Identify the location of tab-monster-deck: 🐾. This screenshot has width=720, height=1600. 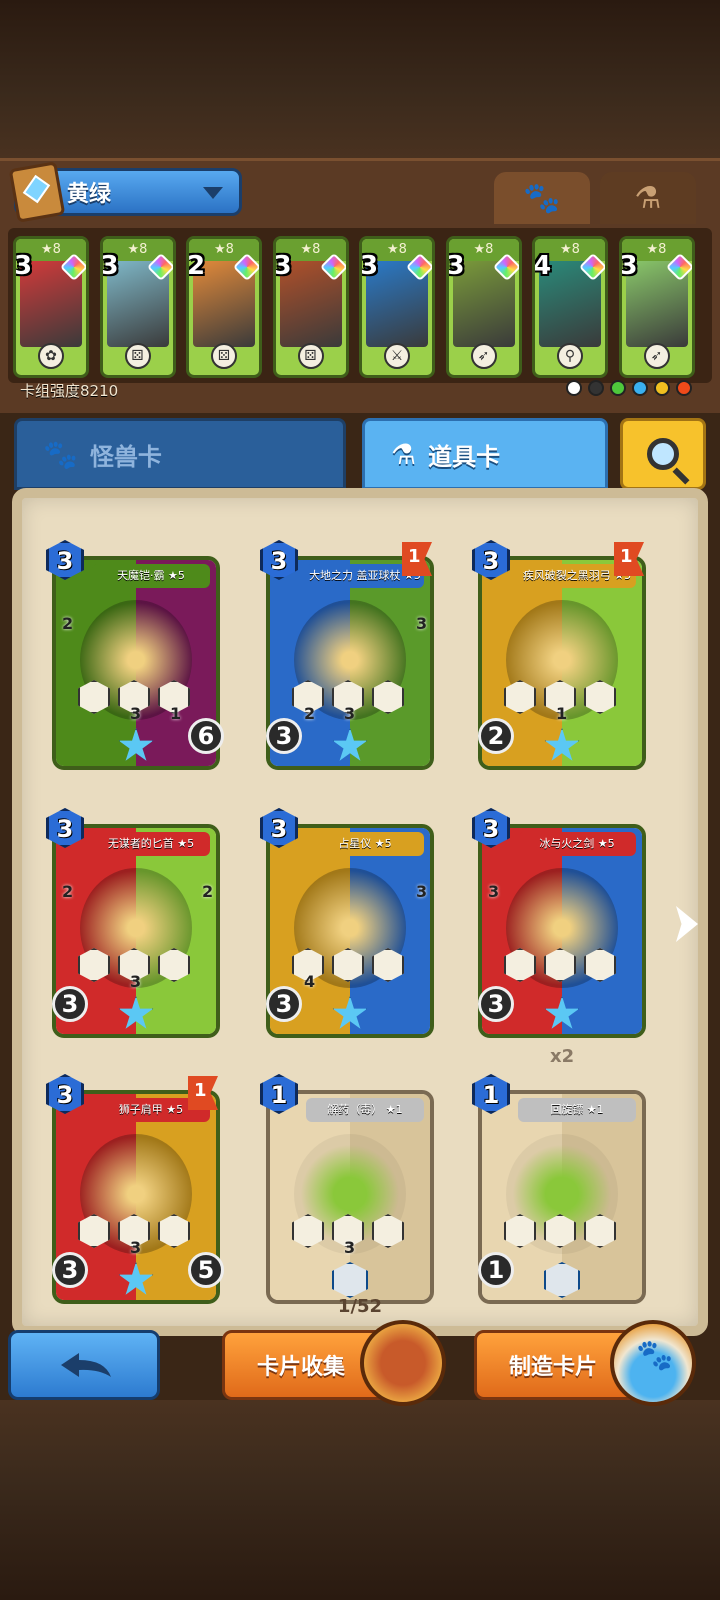
(542, 198).